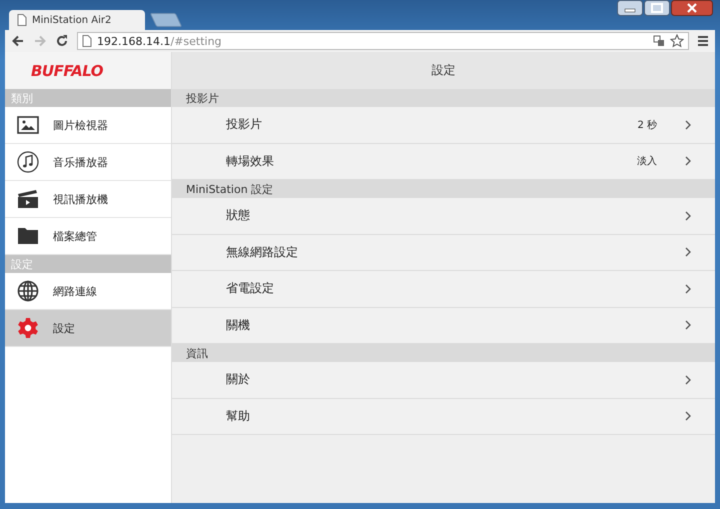  What do you see at coordinates (67, 71) in the screenshot?
I see `brand-logo: BUFFALO` at bounding box center [67, 71].